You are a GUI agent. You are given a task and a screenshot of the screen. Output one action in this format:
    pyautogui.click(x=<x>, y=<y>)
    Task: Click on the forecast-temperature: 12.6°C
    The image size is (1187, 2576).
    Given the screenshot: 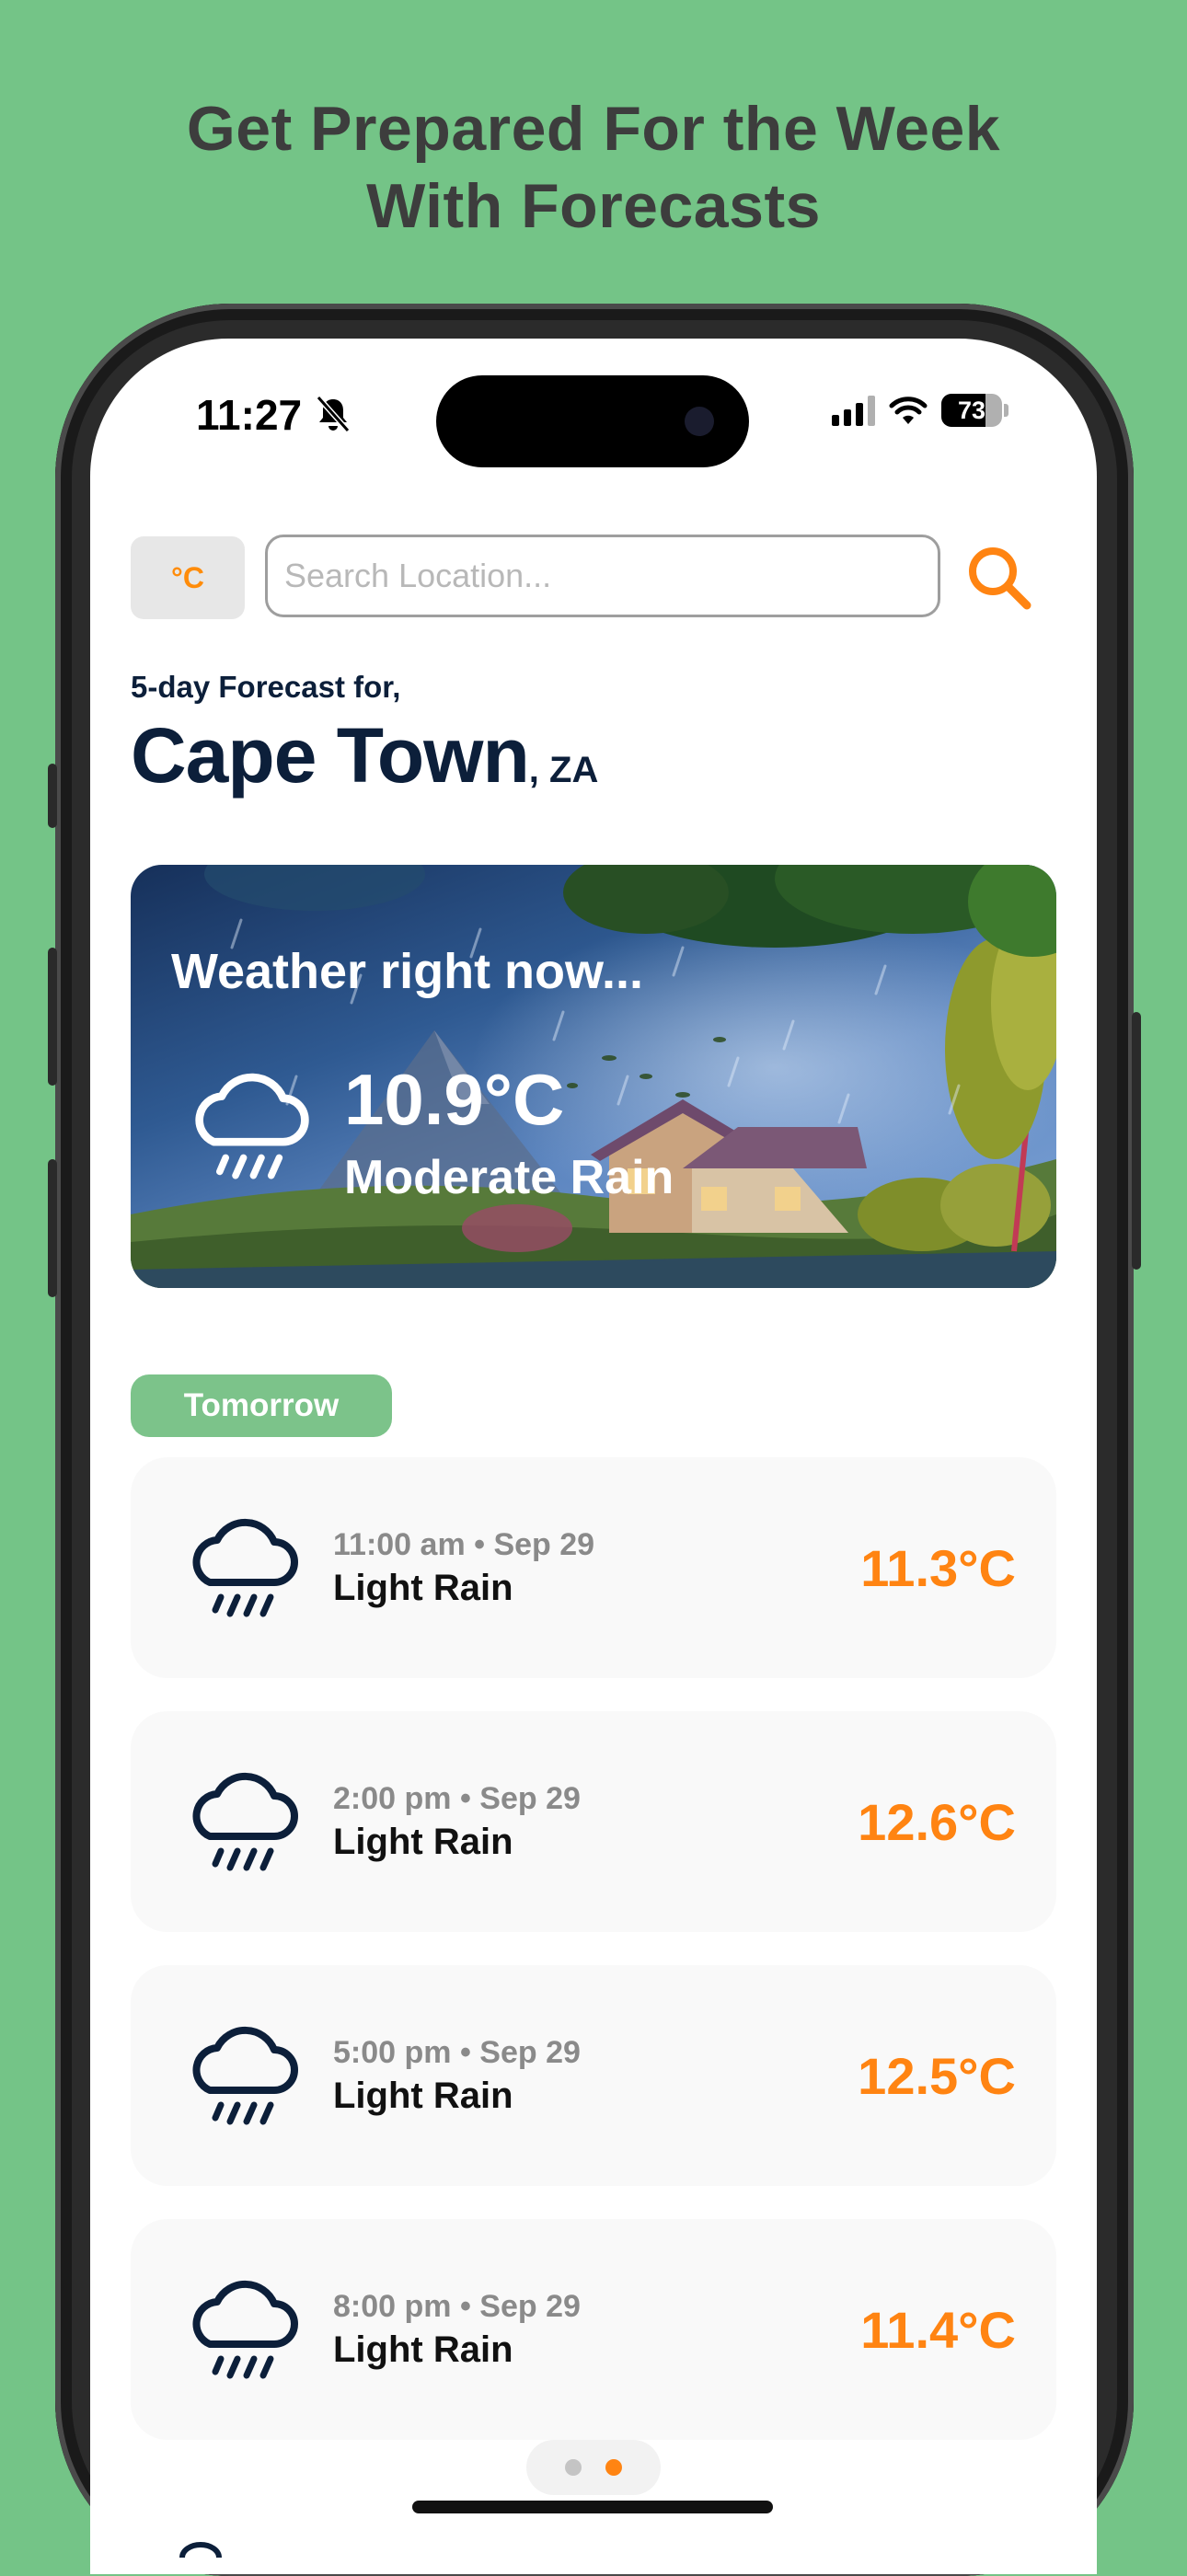 What is the action you would take?
    pyautogui.click(x=937, y=1822)
    